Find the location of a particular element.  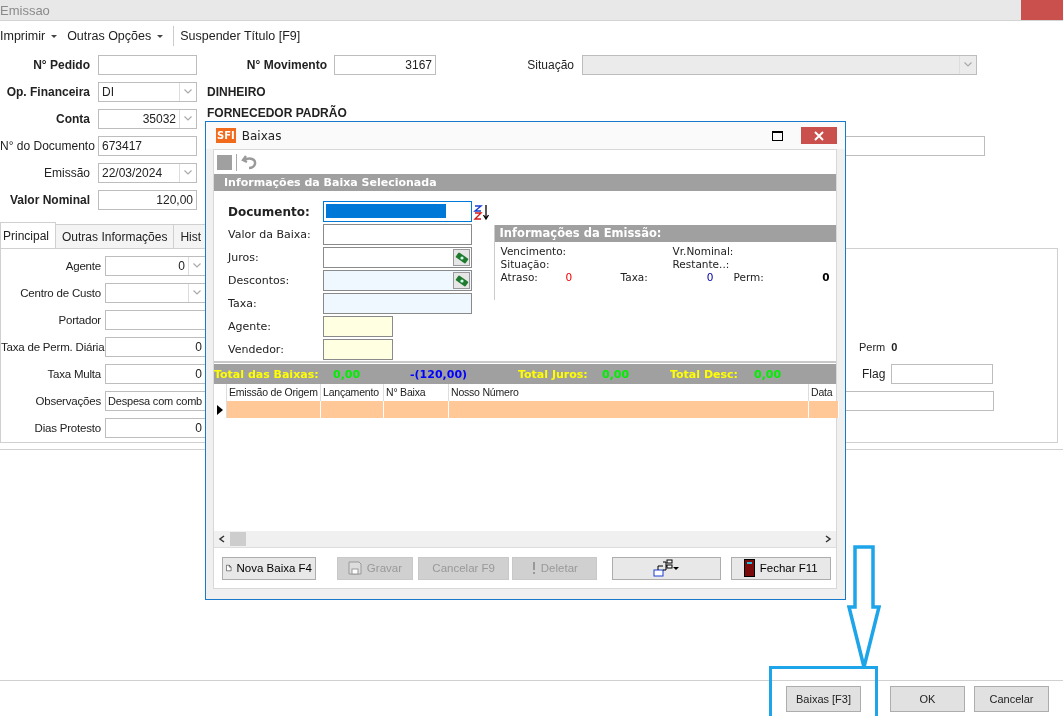

field-label: Situação is located at coordinates (550, 64).